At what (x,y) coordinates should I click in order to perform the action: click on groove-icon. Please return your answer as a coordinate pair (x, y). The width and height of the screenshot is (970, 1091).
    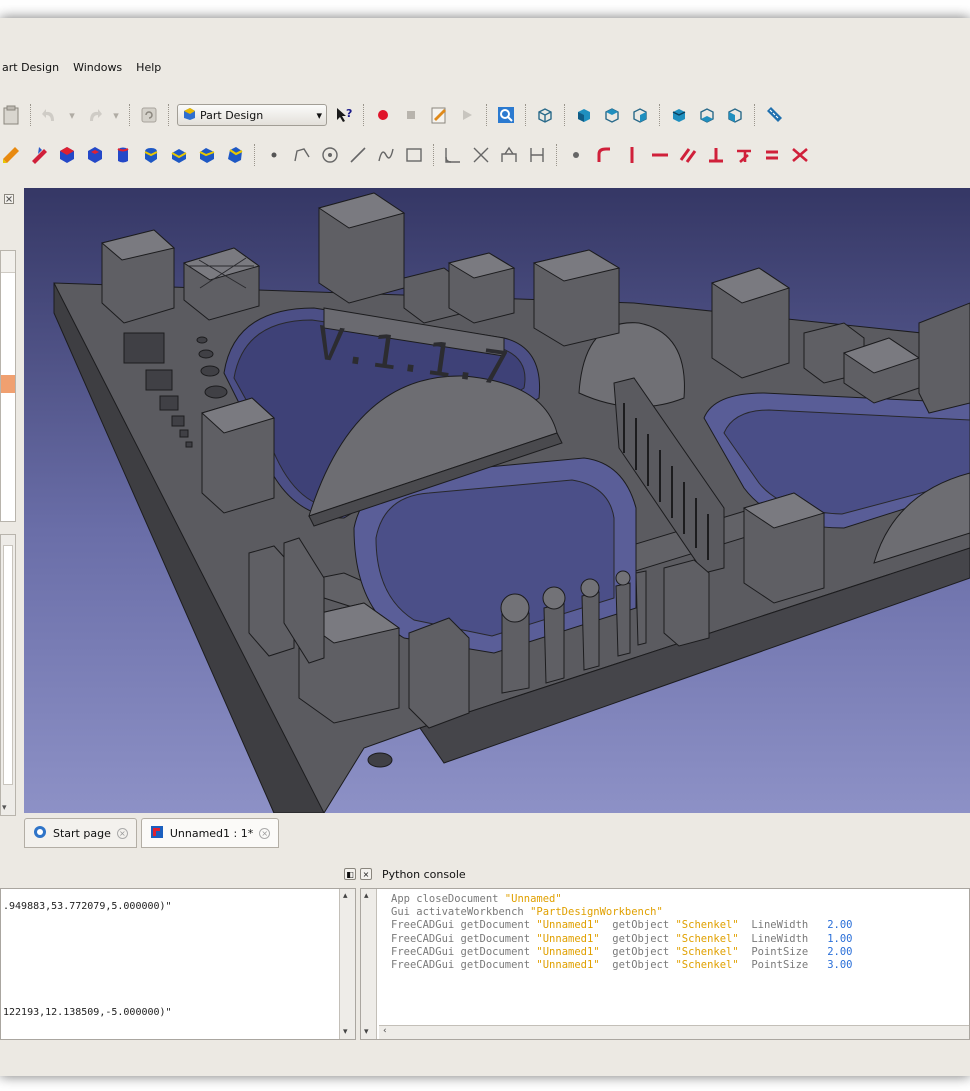
    Looking at the image, I should click on (151, 155).